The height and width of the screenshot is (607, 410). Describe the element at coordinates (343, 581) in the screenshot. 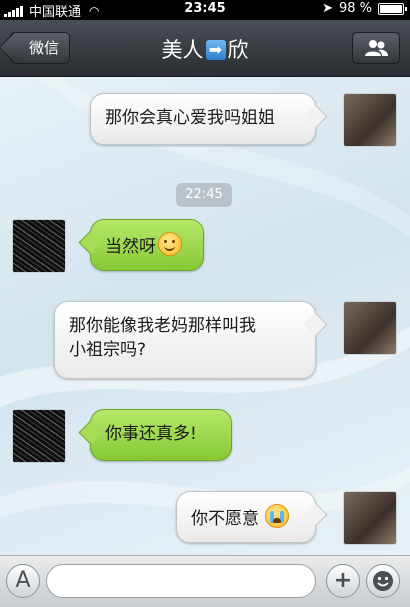

I see `add-attachment-button: +` at that location.